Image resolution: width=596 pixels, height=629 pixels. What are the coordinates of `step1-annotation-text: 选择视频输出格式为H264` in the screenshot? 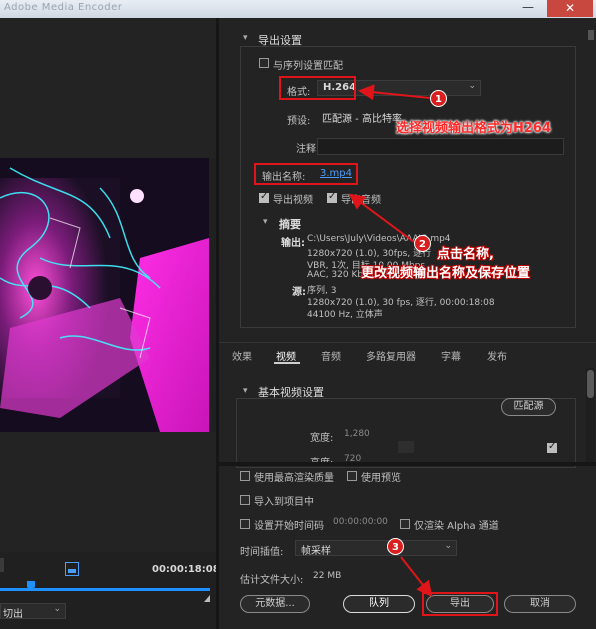 It's located at (474, 128).